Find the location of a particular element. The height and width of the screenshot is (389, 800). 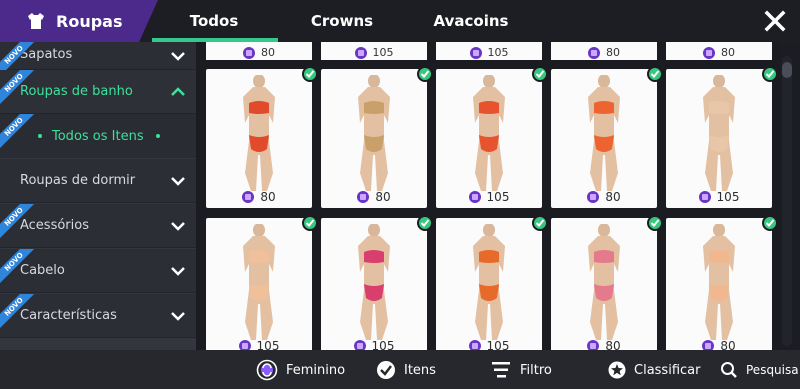

sidebar-item-sapatos: NOVO Sapatos is located at coordinates (98, 59).